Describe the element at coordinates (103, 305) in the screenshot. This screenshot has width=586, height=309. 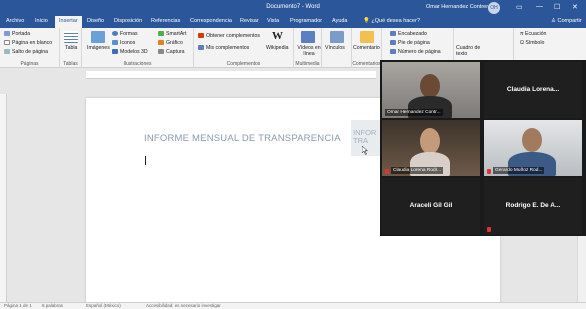
I see `language-indicator: Español (México)` at that location.